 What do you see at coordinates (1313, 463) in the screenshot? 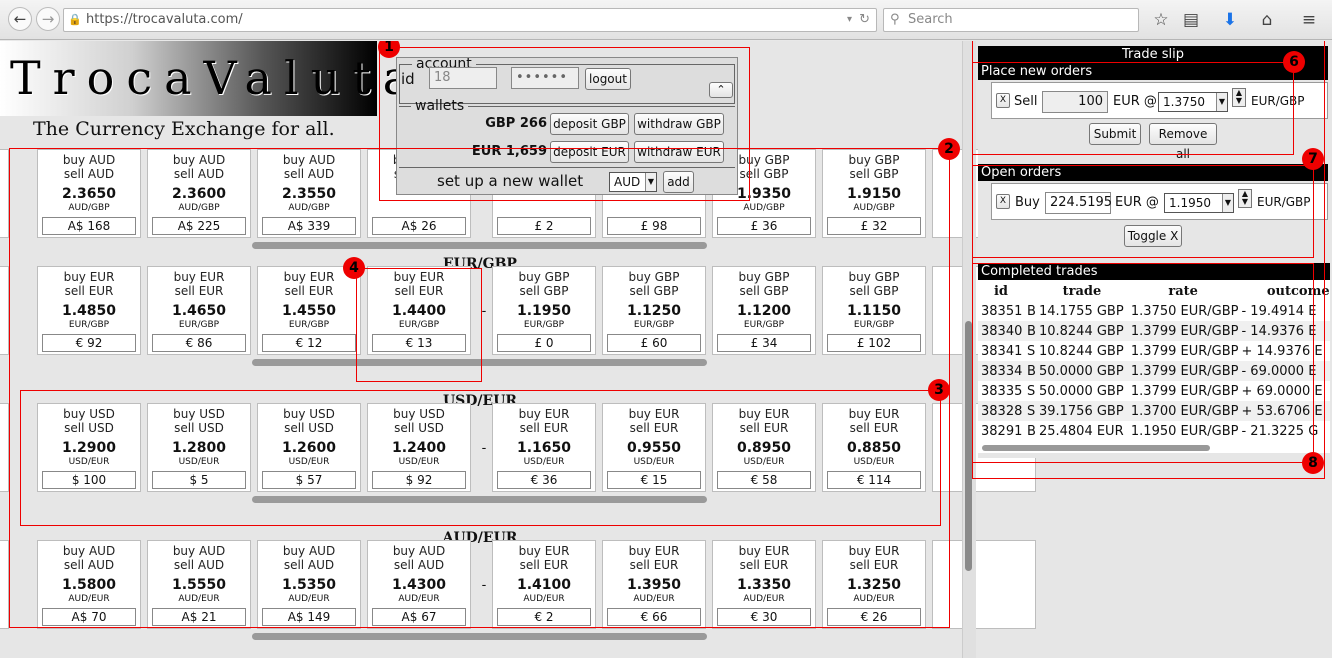
I see `annotation-badge-8: 8` at bounding box center [1313, 463].